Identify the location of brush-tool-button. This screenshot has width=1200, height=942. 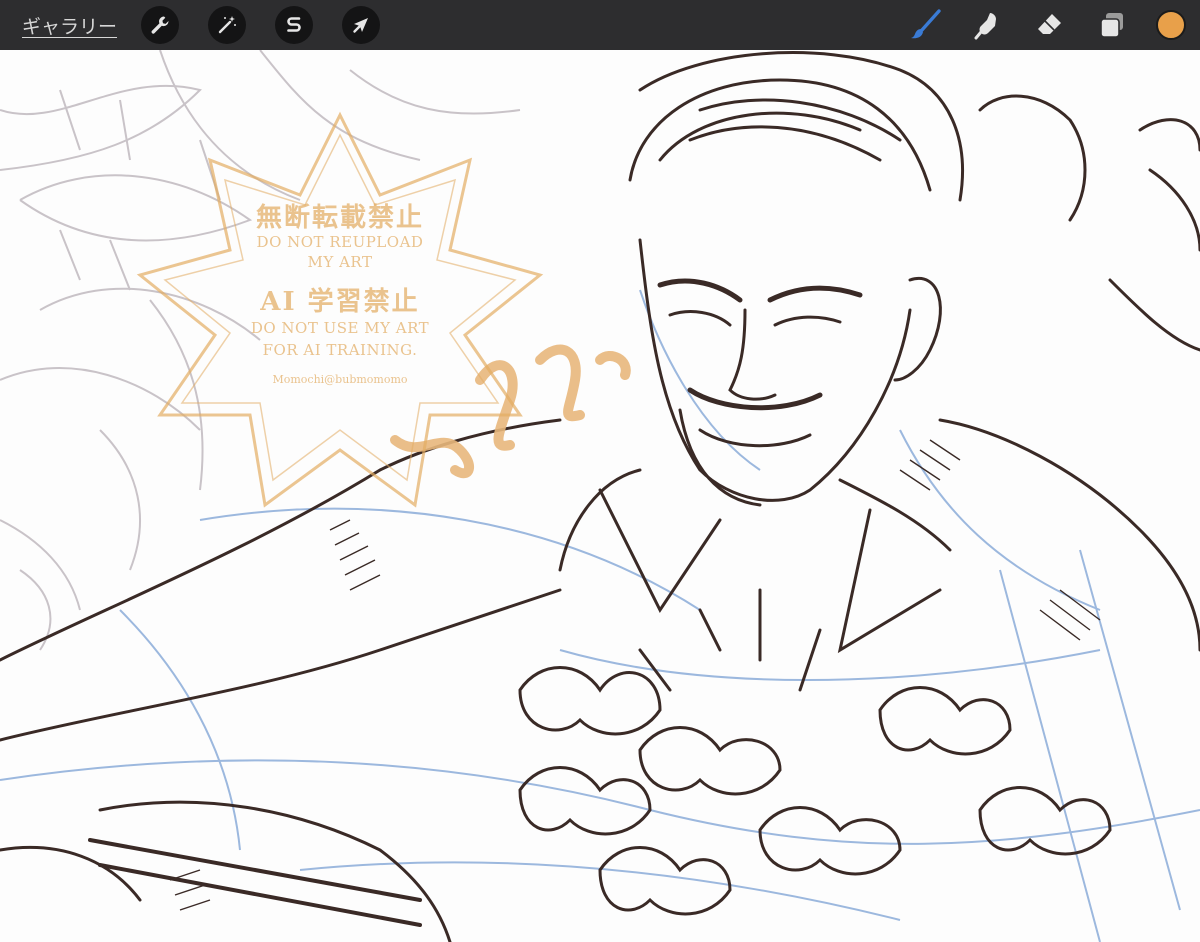
(926, 25).